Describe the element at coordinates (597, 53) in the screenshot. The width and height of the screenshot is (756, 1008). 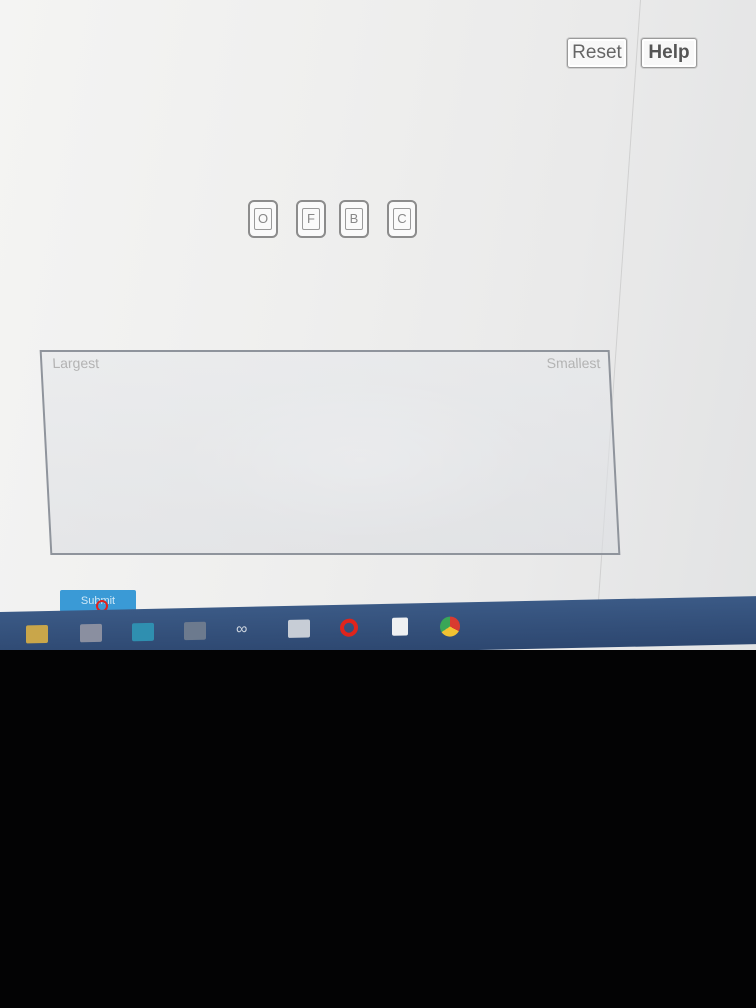
I see `reset-button: Reset` at that location.